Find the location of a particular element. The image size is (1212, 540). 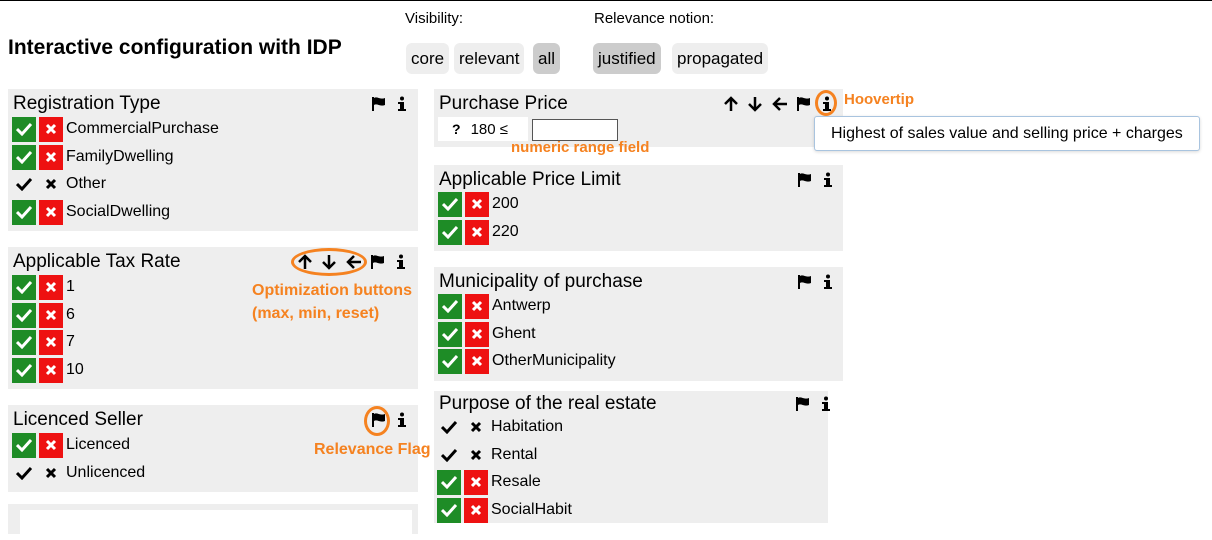

arrow-up-icon is located at coordinates (732, 104).